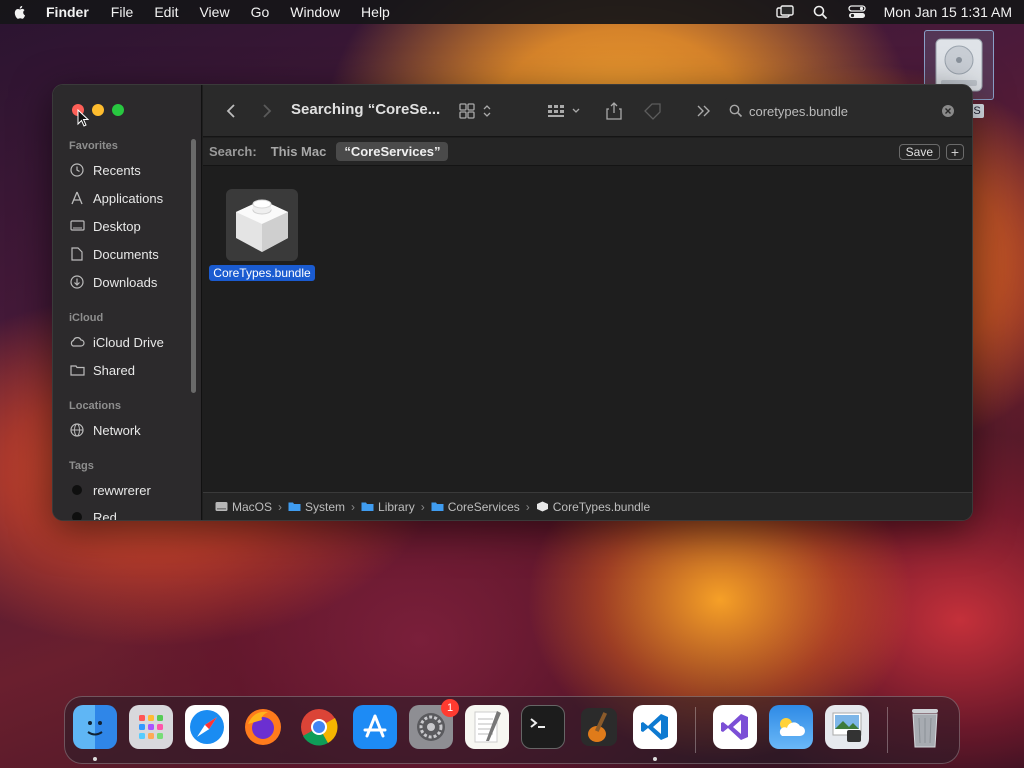  Describe the element at coordinates (599, 727) in the screenshot. I see `dock-garageband-icon` at that location.